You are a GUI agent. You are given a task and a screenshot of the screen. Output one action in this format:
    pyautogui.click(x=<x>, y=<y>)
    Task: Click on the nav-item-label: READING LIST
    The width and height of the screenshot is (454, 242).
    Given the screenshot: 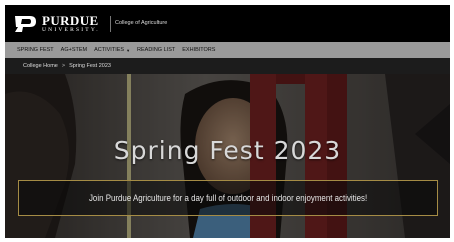 What is the action you would take?
    pyautogui.click(x=156, y=50)
    